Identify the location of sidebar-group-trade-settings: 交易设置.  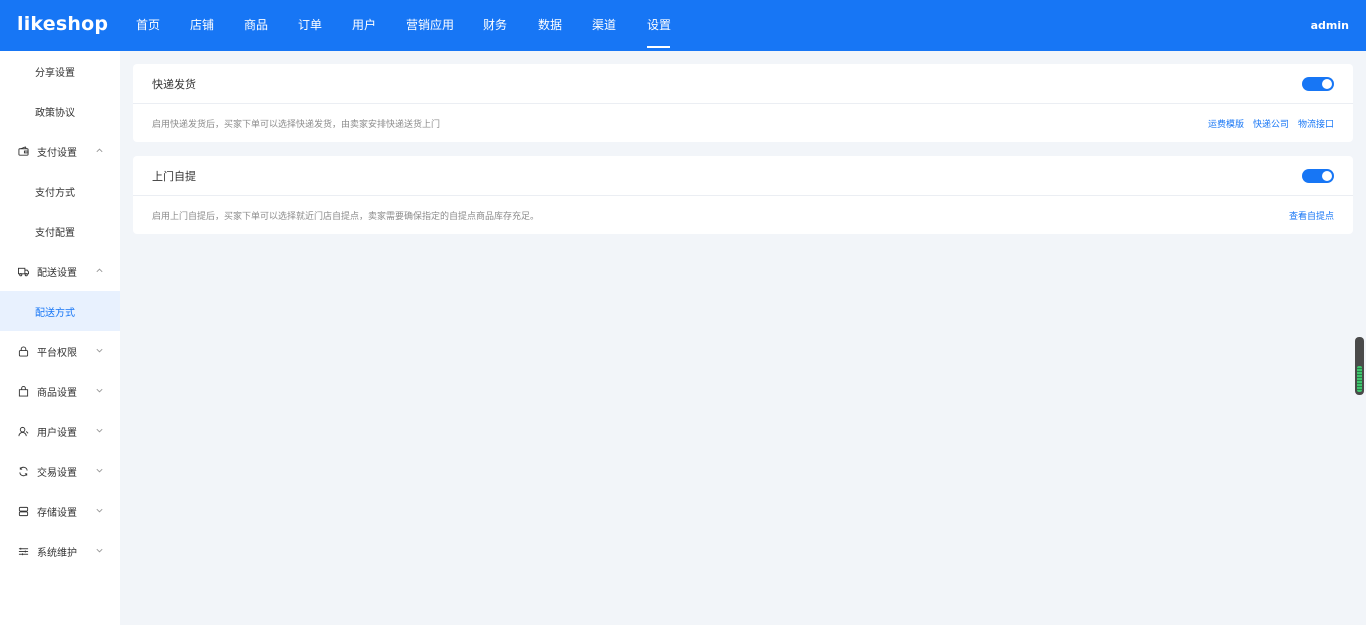
(60, 471).